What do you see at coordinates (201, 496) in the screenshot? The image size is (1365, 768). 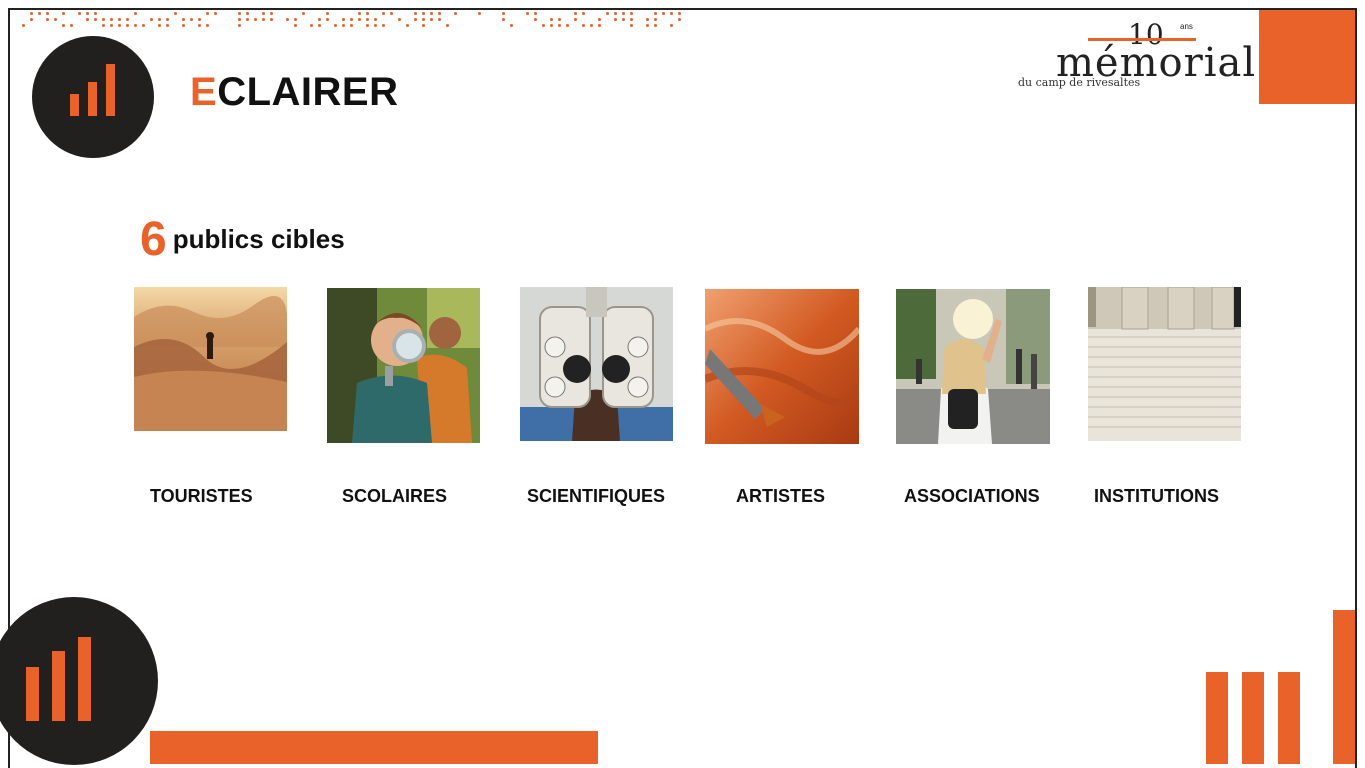 I see `label-touristes: TOURISTES` at bounding box center [201, 496].